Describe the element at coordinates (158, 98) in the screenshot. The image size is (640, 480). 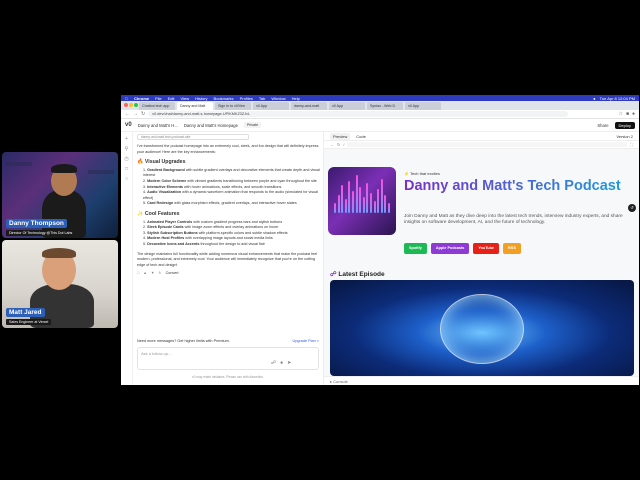
I see `menu-item: File` at that location.